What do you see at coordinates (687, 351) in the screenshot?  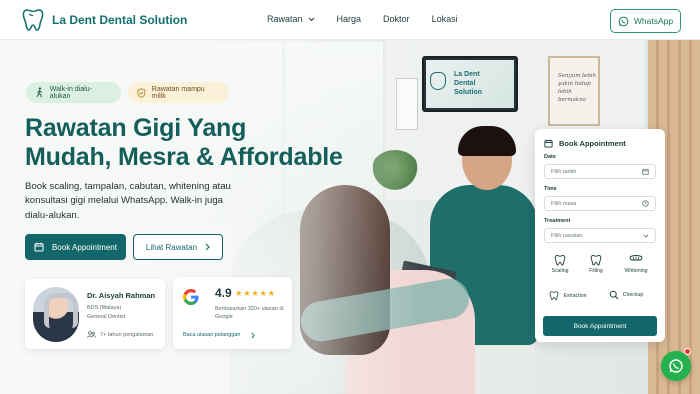 I see `notification-dot` at bounding box center [687, 351].